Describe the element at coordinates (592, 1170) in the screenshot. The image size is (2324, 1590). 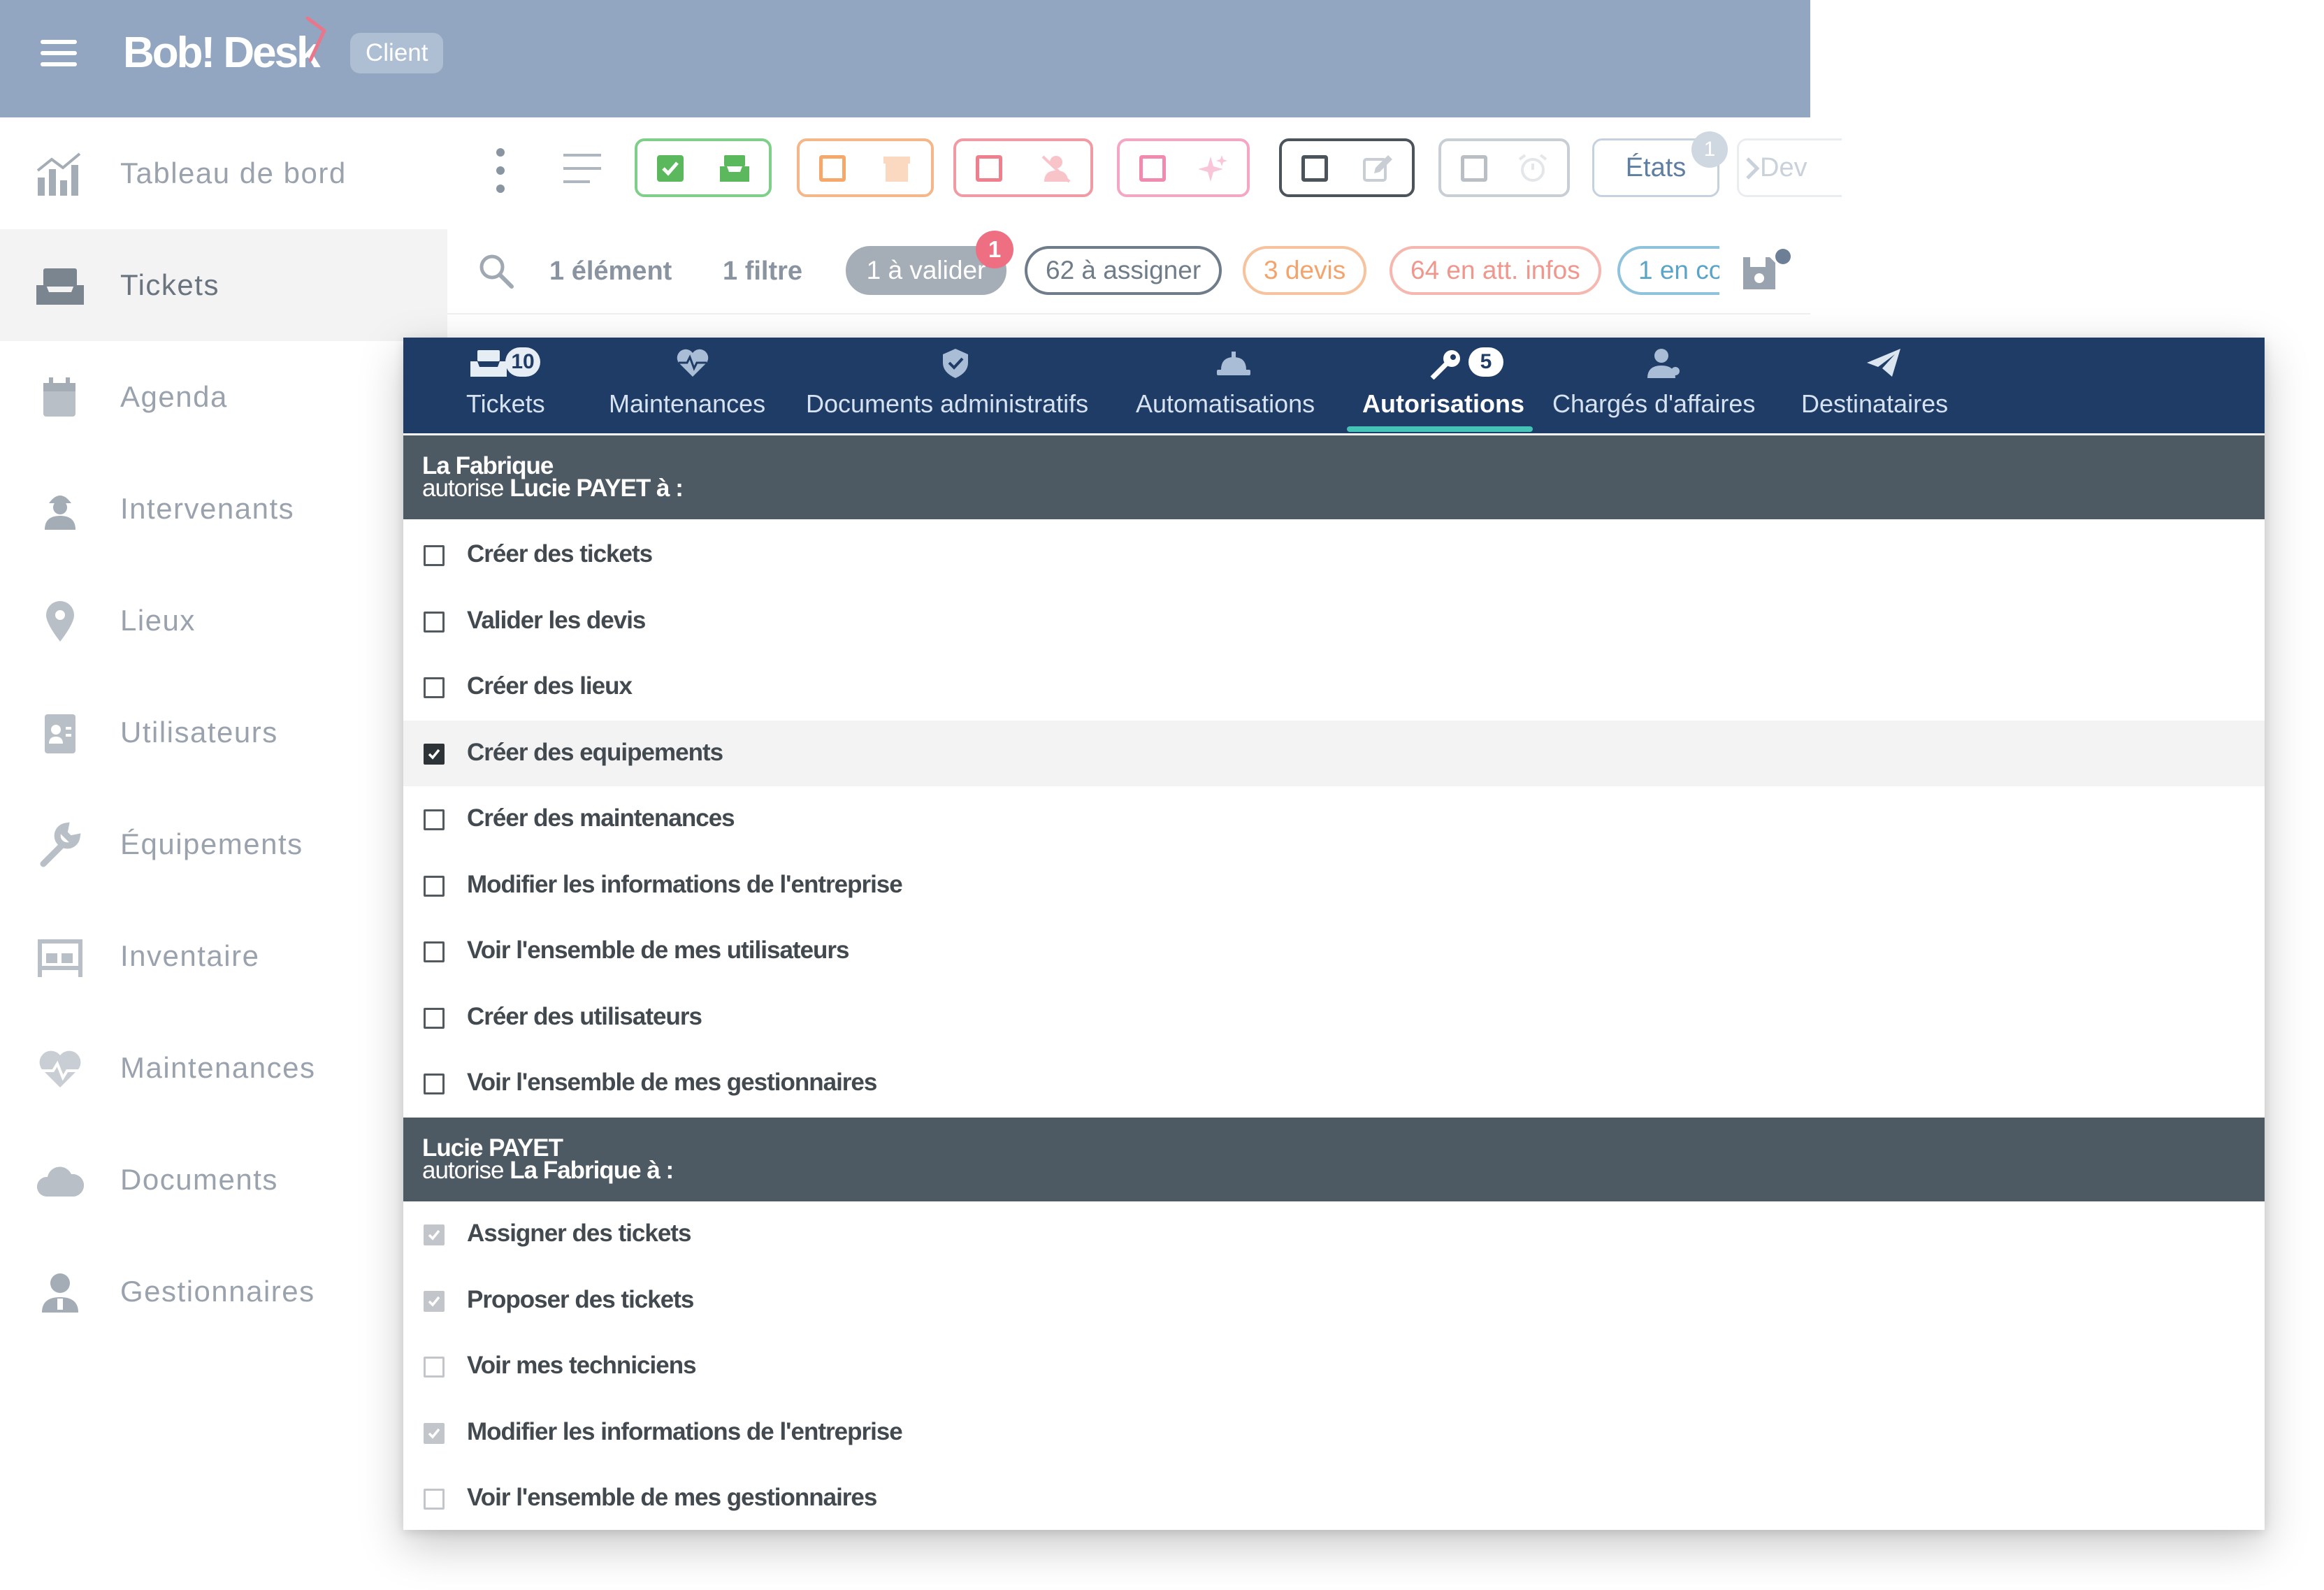
I see `section-object: La Fabrique à :` at that location.